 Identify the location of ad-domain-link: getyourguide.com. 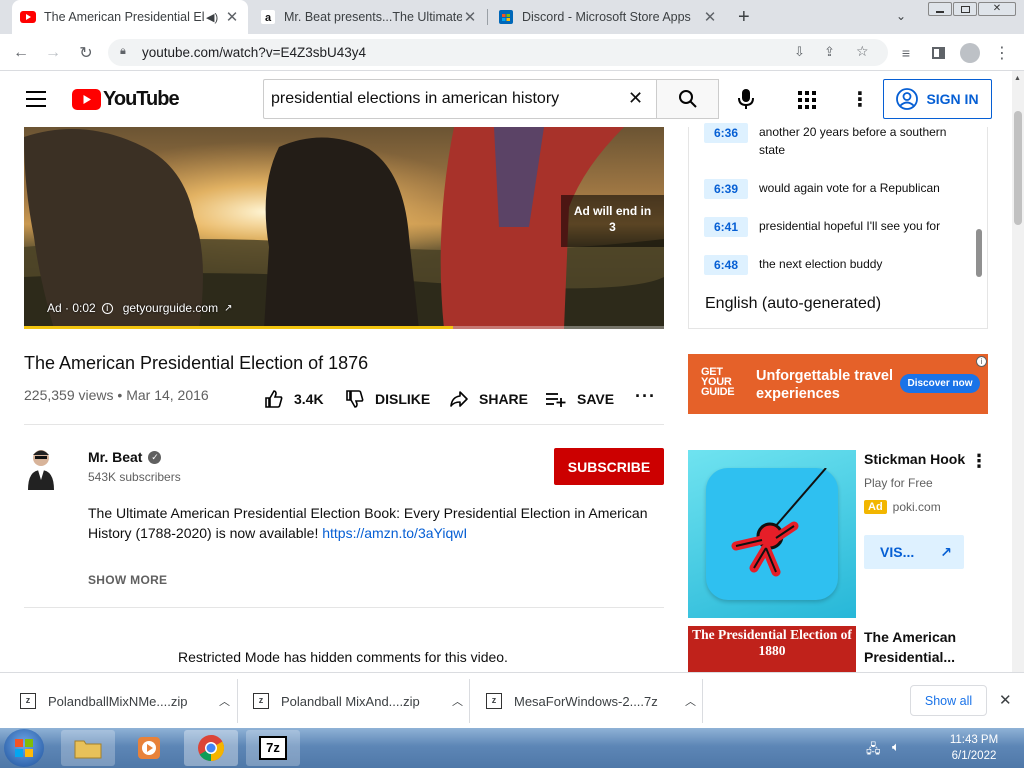
(170, 308).